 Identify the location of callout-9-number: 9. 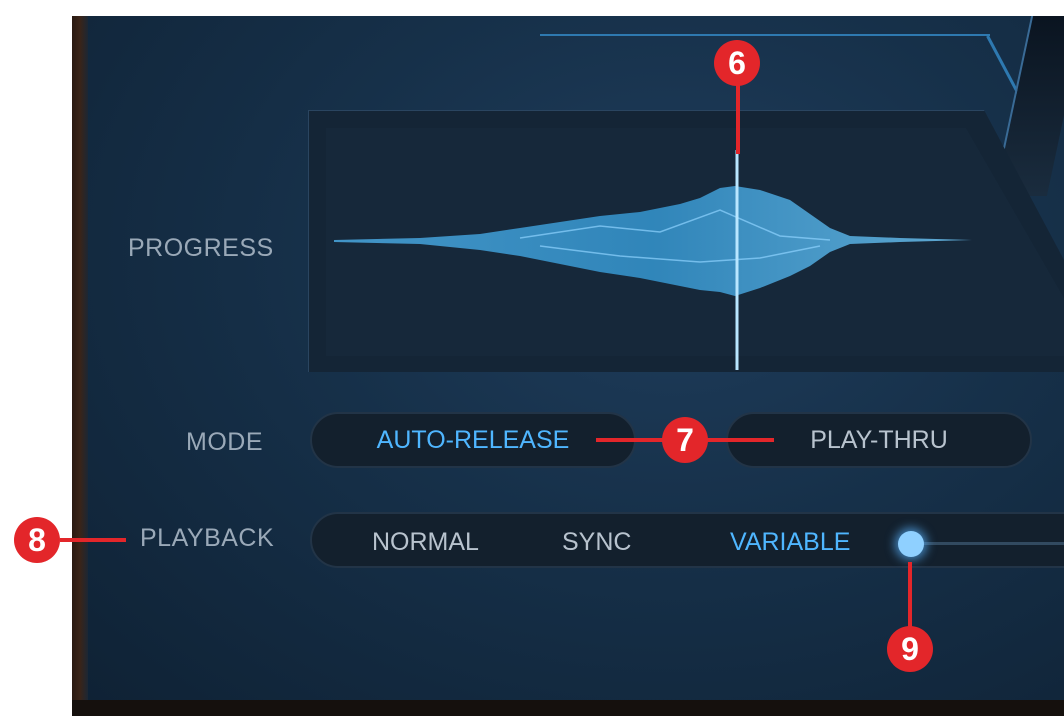
(910, 648).